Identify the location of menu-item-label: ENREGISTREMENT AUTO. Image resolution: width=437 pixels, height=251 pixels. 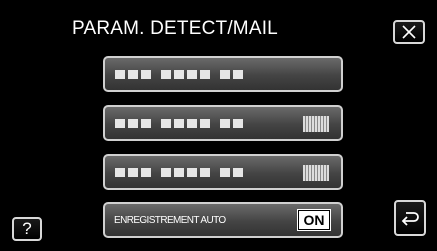
(170, 220).